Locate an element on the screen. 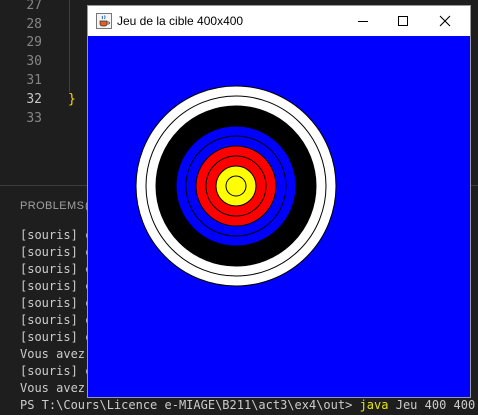 This screenshot has height=415, width=478. code-line: 28 is located at coordinates (43, 24).